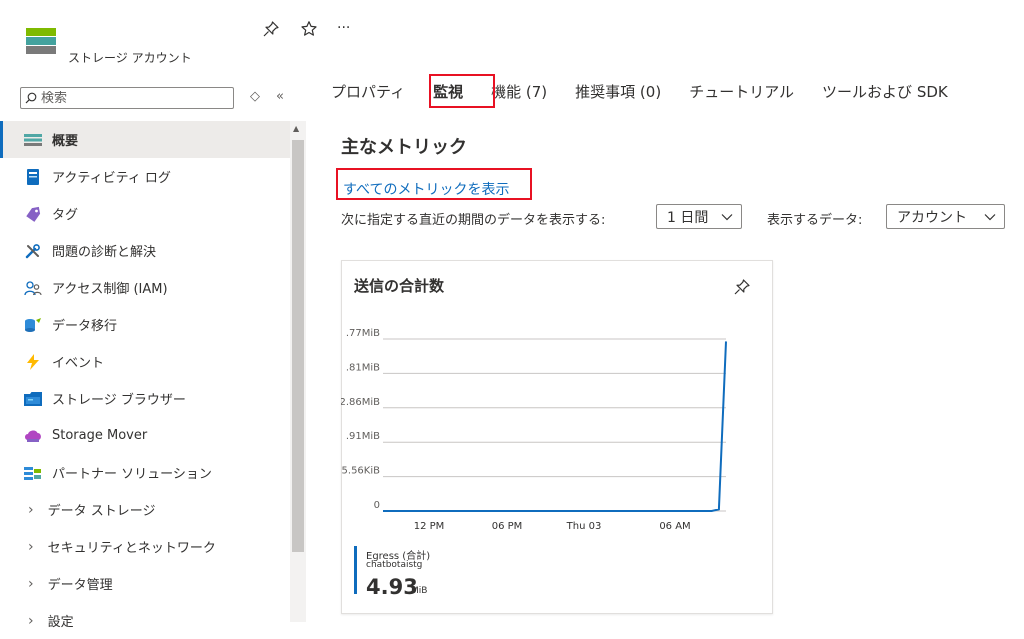 This screenshot has width=1024, height=639. I want to click on x-tick-label: 12 PM, so click(429, 526).